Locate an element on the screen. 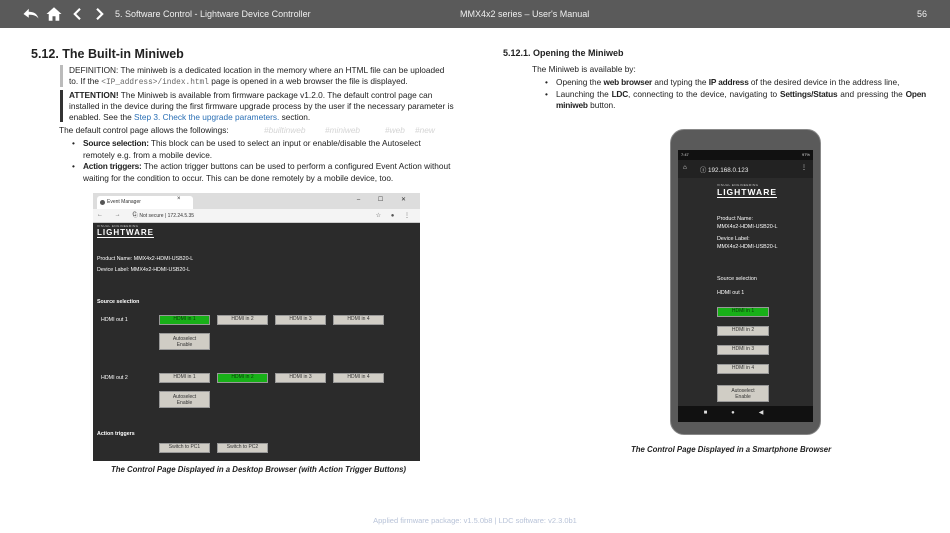 The width and height of the screenshot is (950, 533). section-title: 5.12. The Built-in Miniweb is located at coordinates (107, 54).